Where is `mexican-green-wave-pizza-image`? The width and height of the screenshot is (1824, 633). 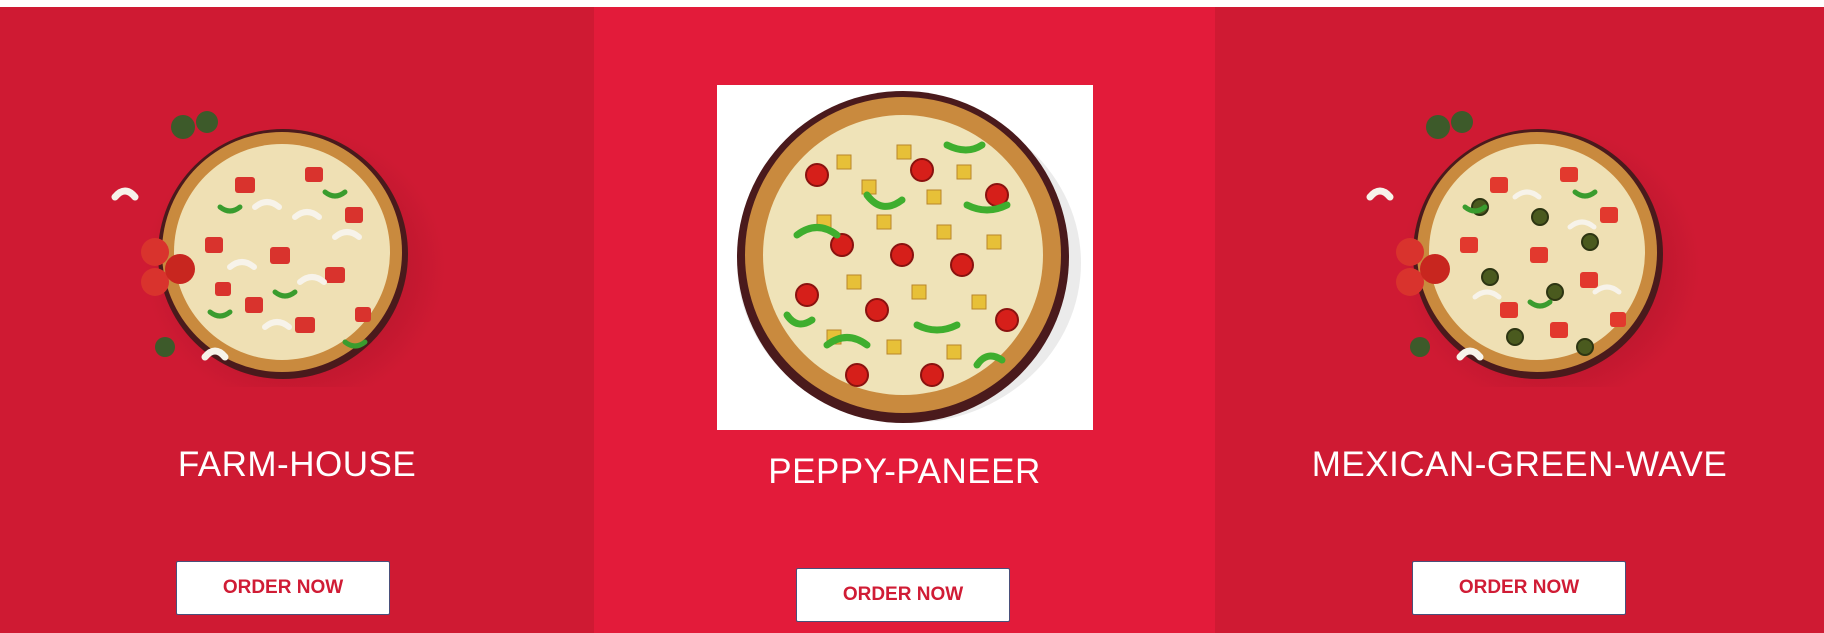
mexican-green-wave-pizza-image is located at coordinates (1533, 249).